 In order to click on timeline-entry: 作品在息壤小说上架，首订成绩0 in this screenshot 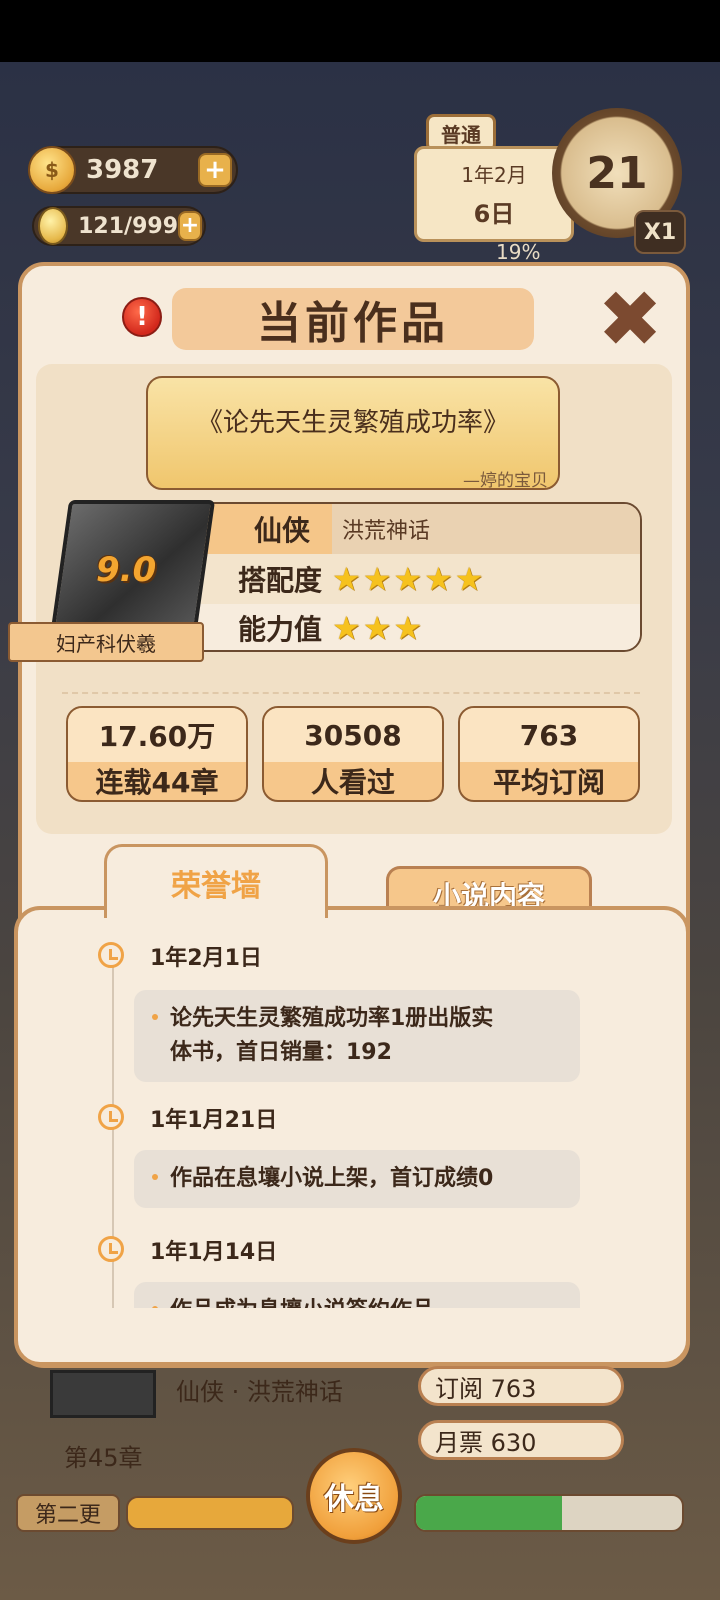, I will do `click(357, 1179)`.